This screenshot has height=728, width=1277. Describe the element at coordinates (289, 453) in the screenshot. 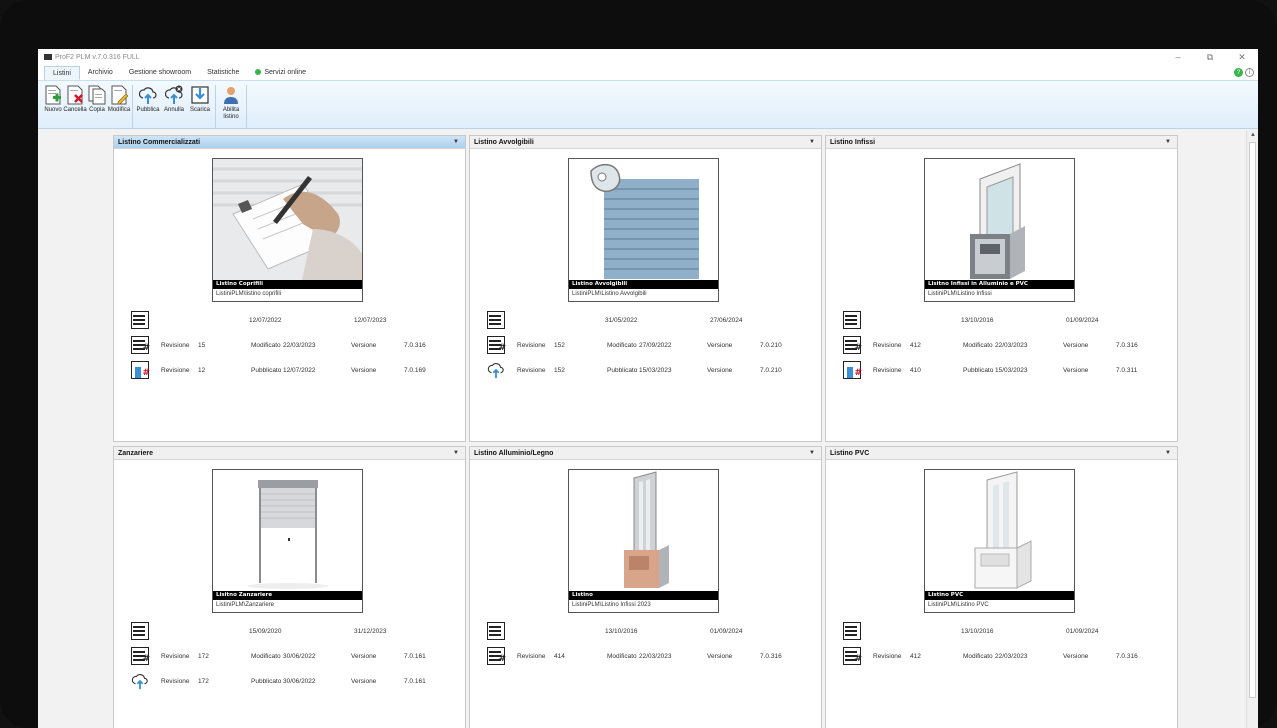

I see `panel-header: Zanzariere ▼` at that location.